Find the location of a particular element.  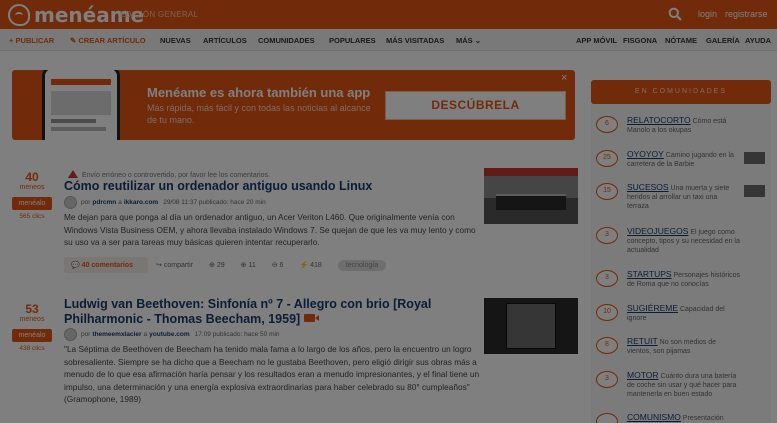

register-link: registrarse is located at coordinates (746, 14).